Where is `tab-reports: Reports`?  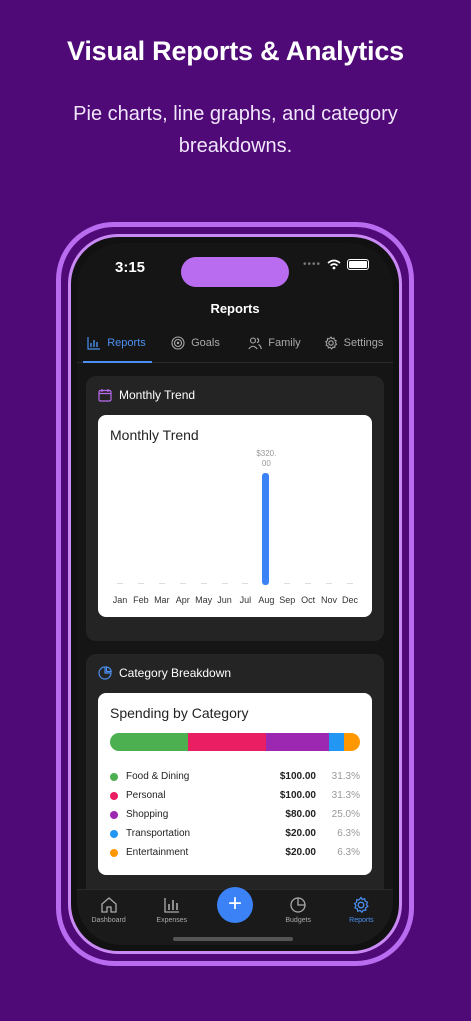 tab-reports: Reports is located at coordinates (116, 343).